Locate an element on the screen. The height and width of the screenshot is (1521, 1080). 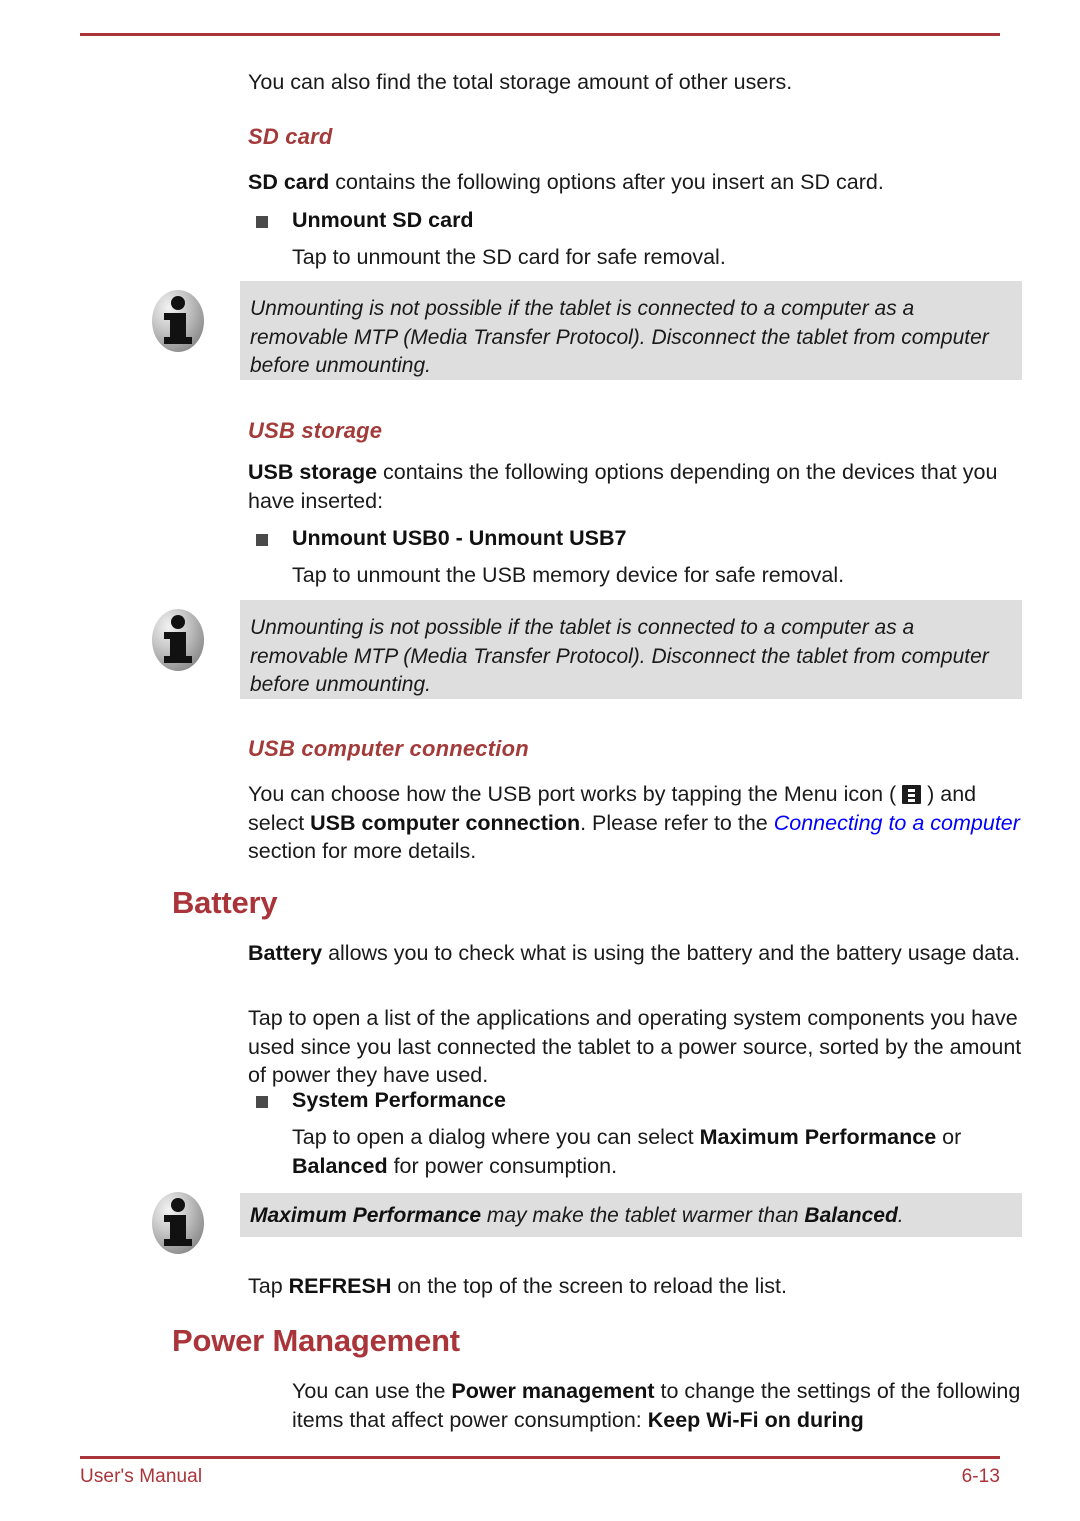
bullet-label: System Performance is located at coordinates (399, 1100).